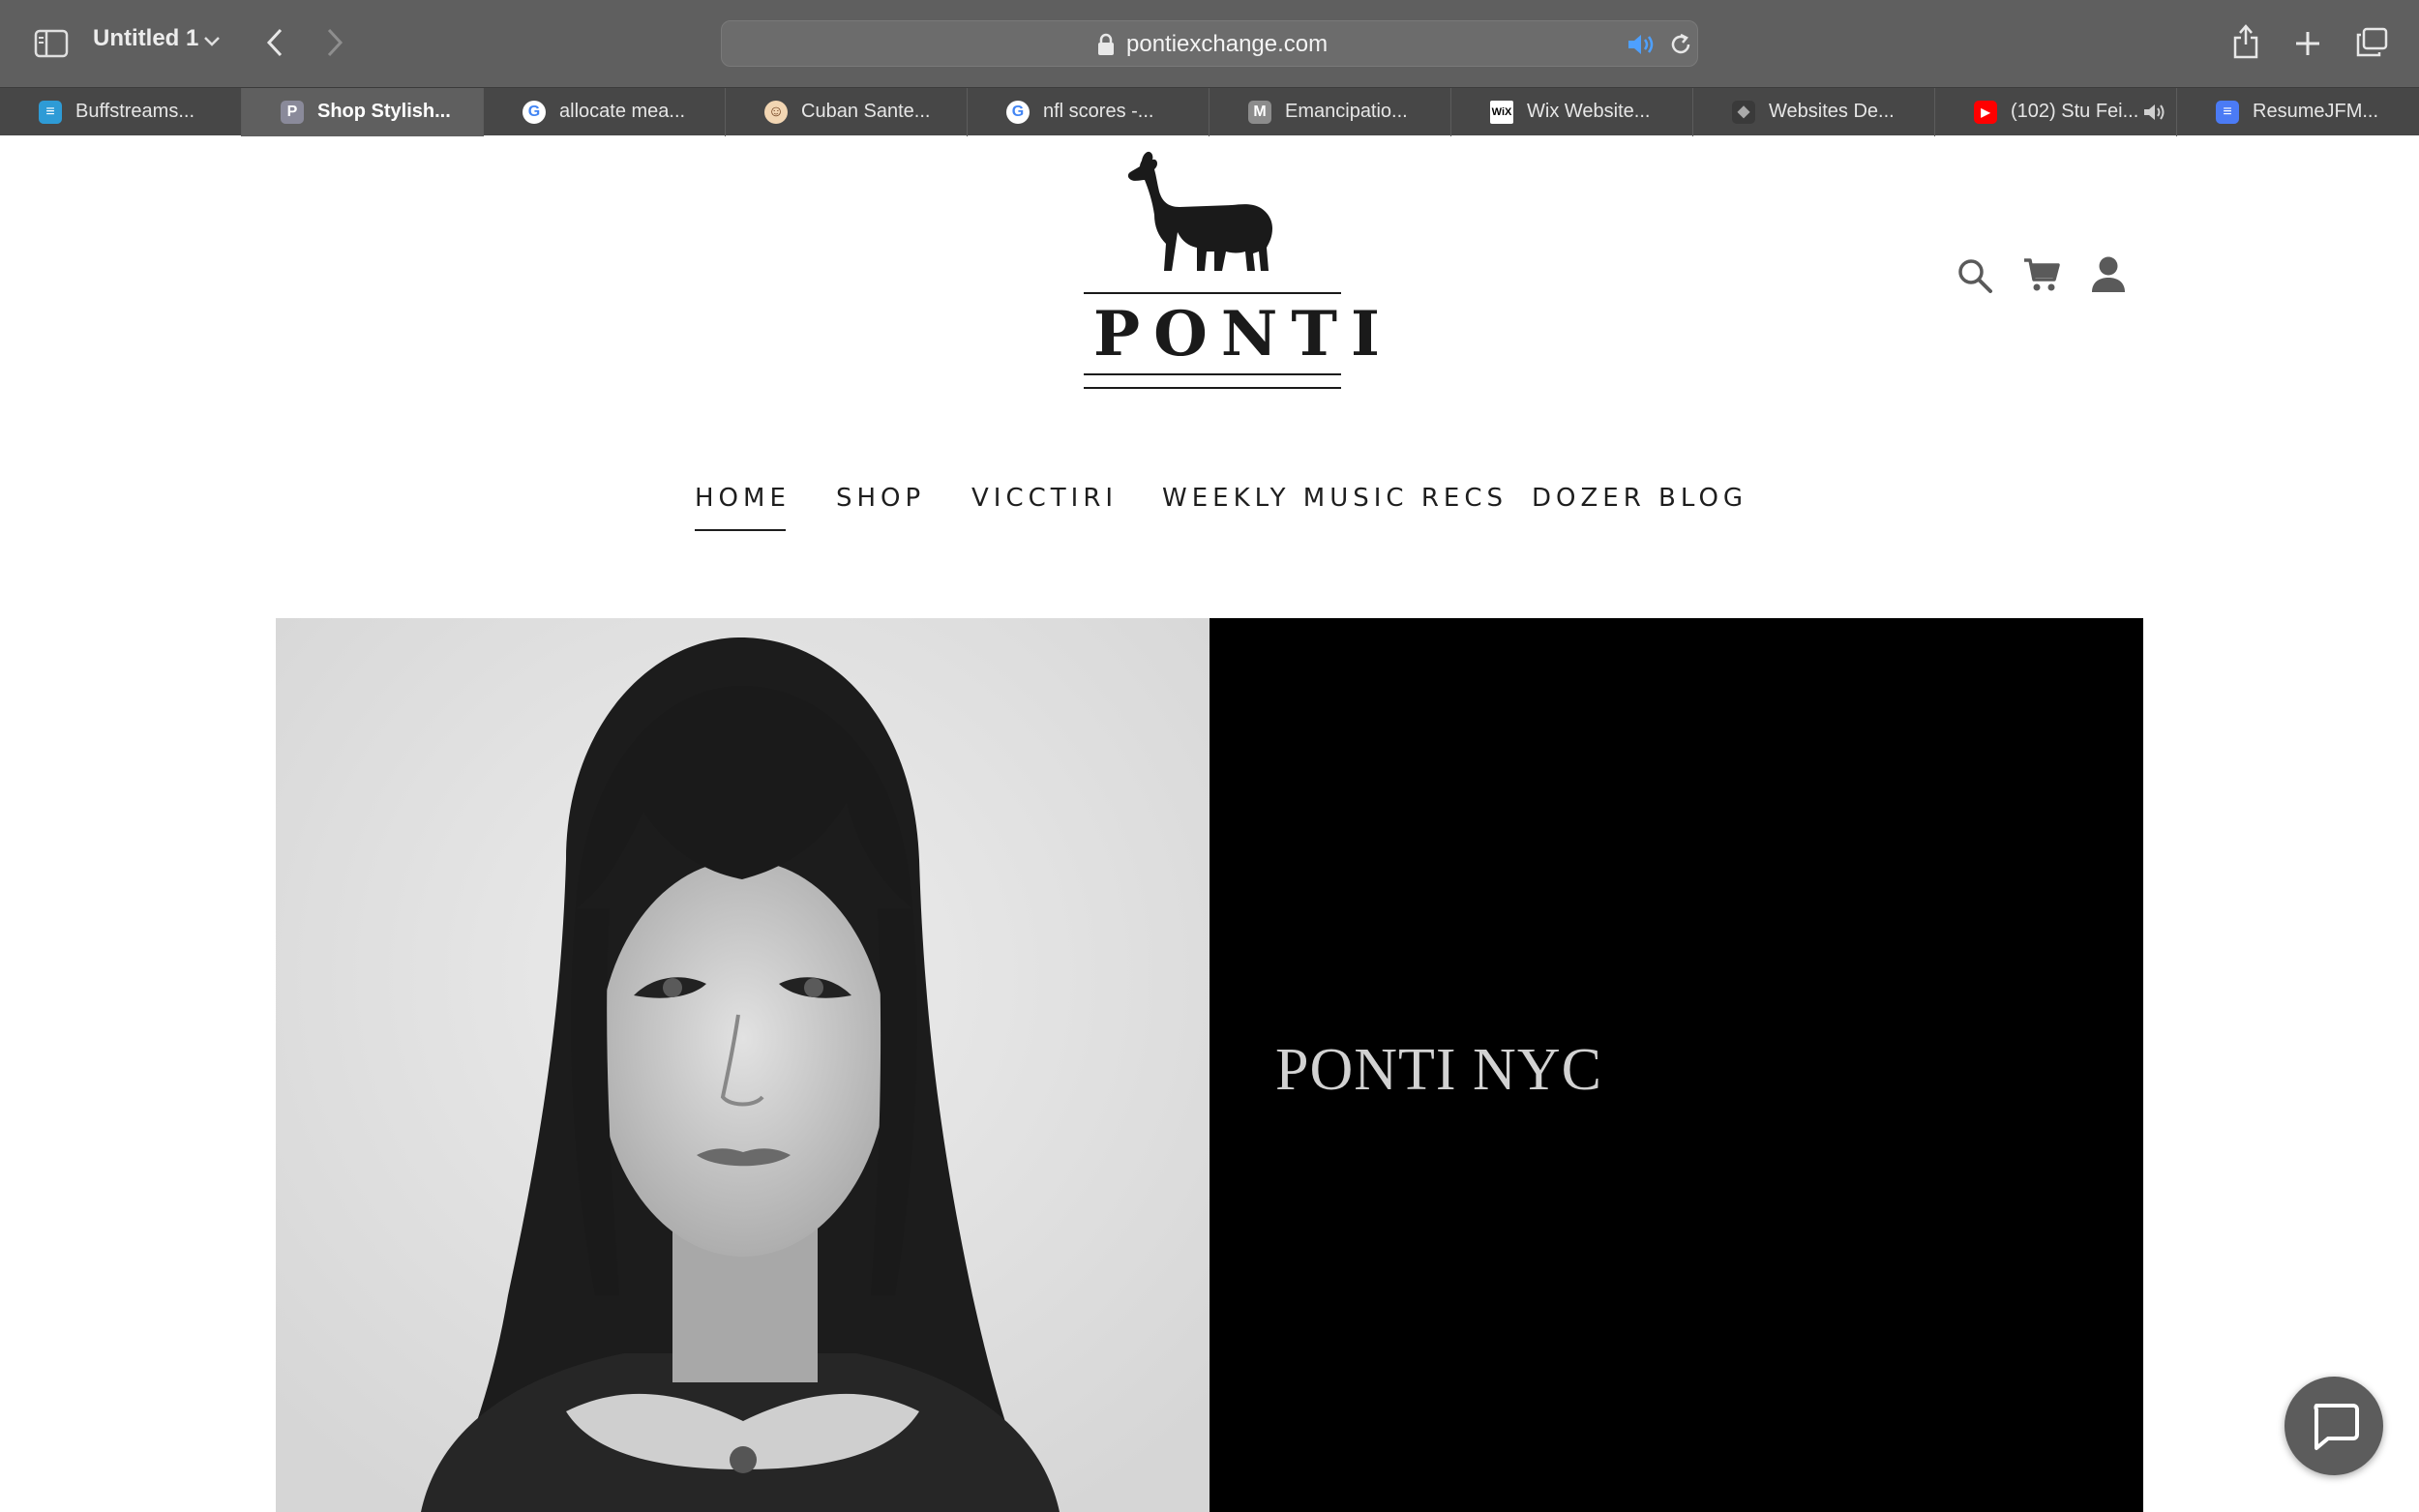 This screenshot has width=2419, height=1512. I want to click on browser-toolbar: Untitled 1 pontiexchange.com, so click(1209, 44).